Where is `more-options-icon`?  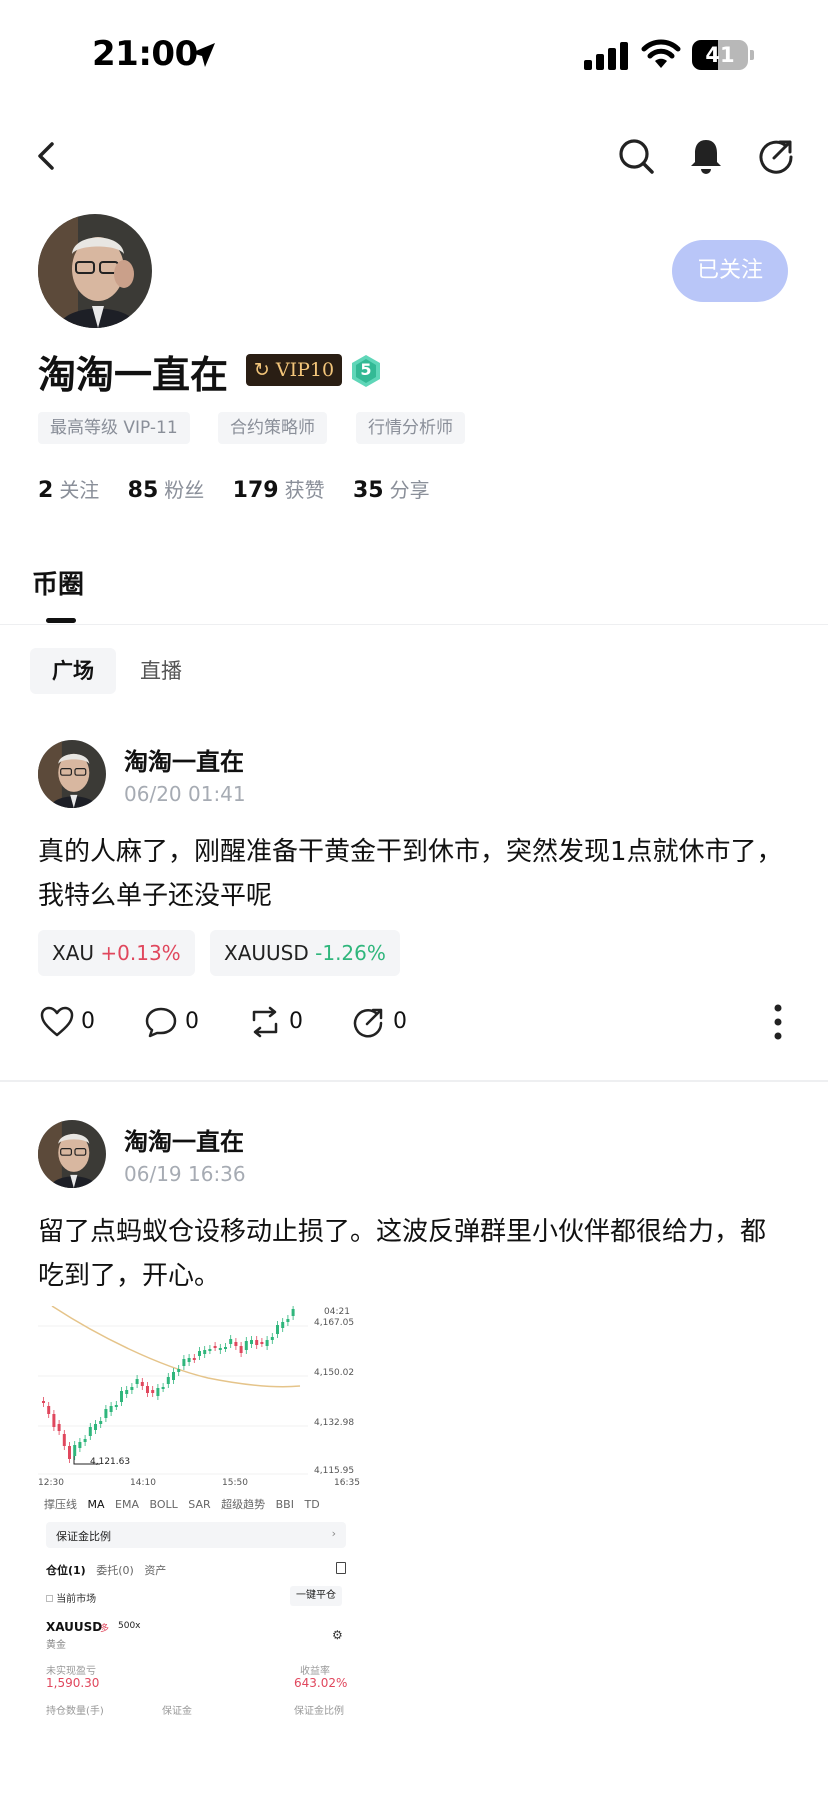 more-options-icon is located at coordinates (778, 1022).